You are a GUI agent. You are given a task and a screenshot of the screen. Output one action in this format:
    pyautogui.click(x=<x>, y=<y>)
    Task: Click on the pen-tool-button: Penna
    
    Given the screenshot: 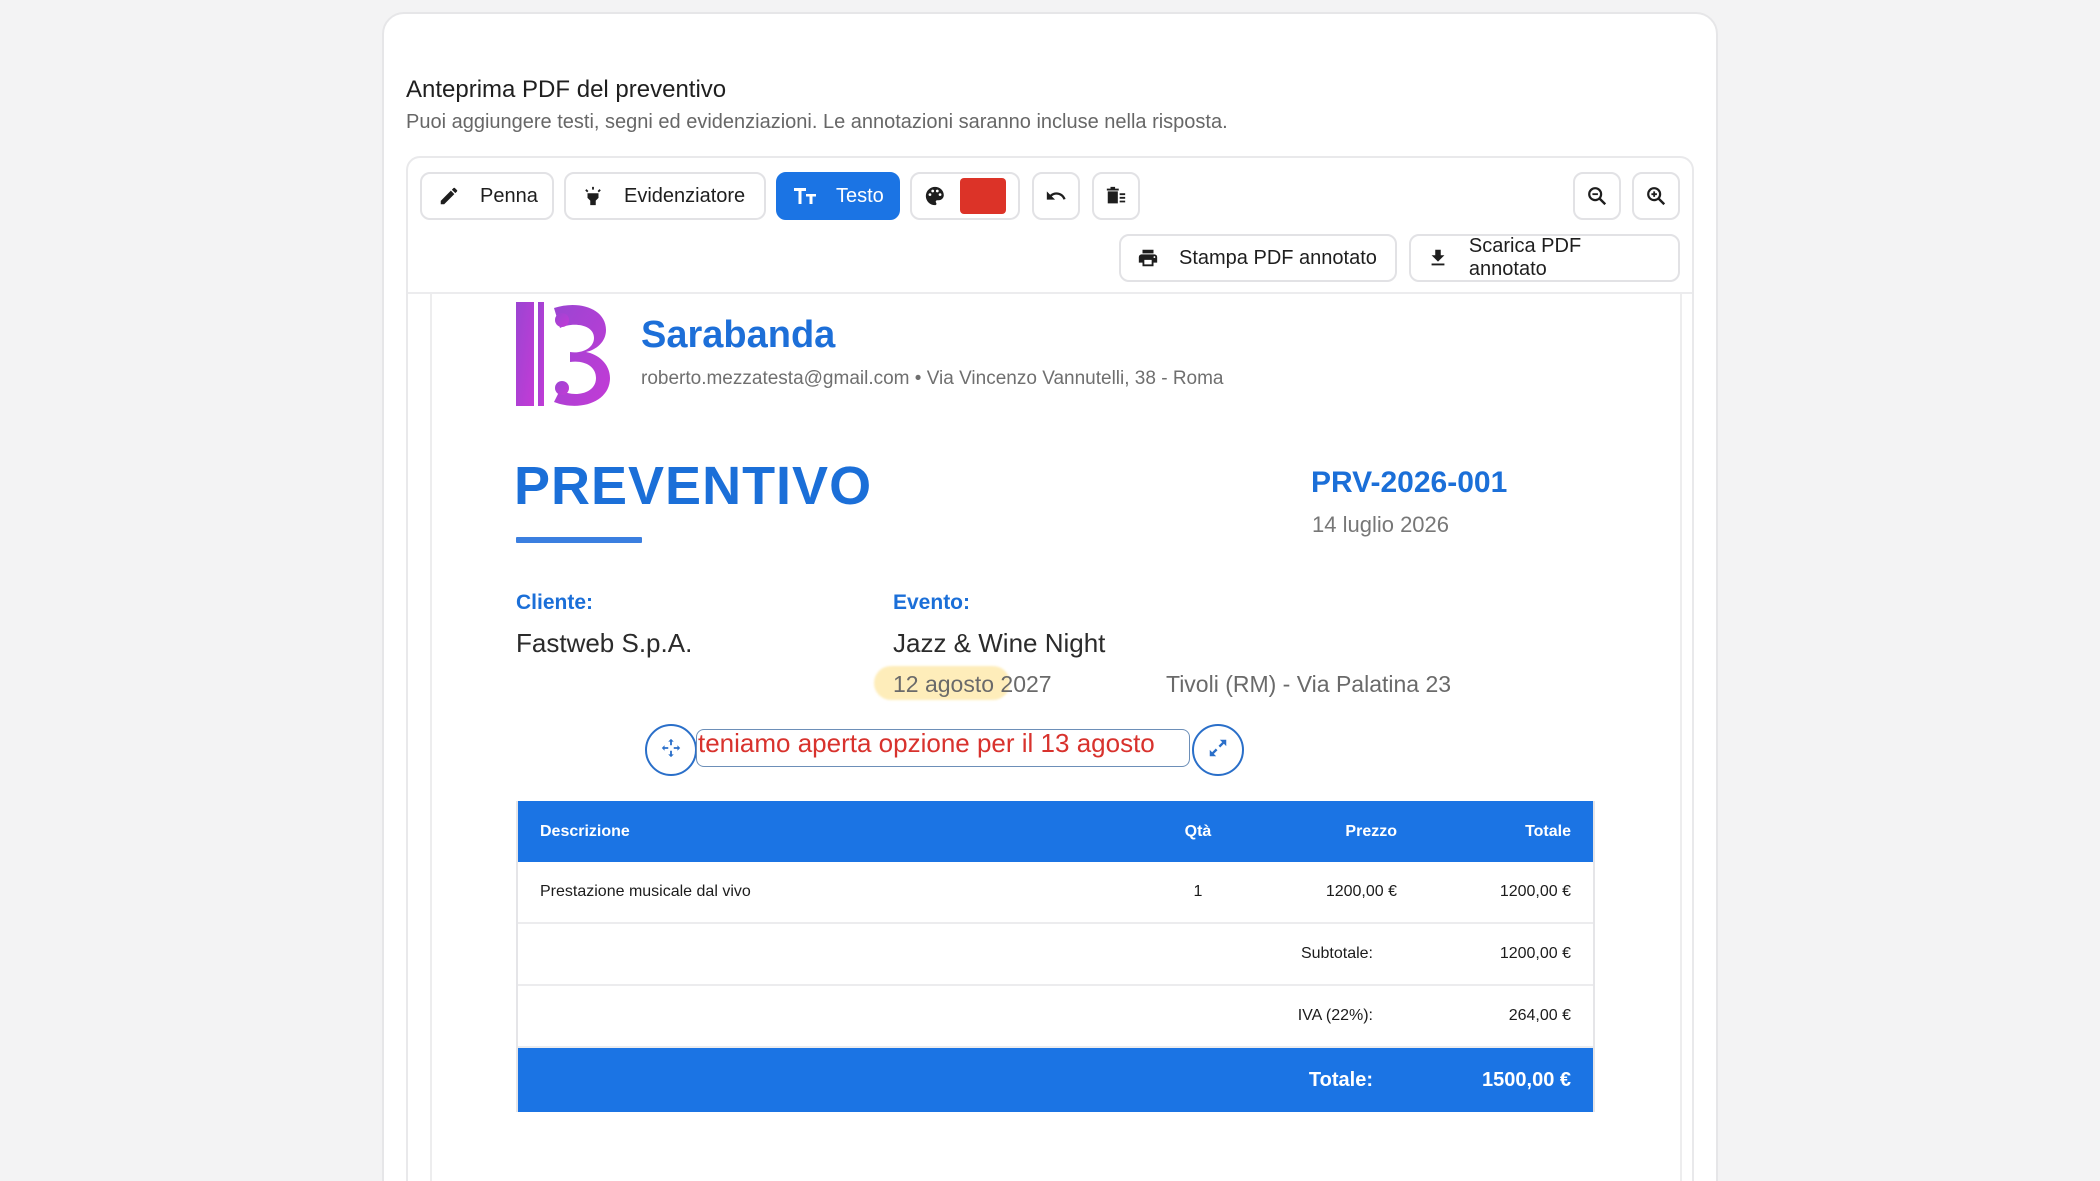 What is the action you would take?
    pyautogui.click(x=487, y=196)
    